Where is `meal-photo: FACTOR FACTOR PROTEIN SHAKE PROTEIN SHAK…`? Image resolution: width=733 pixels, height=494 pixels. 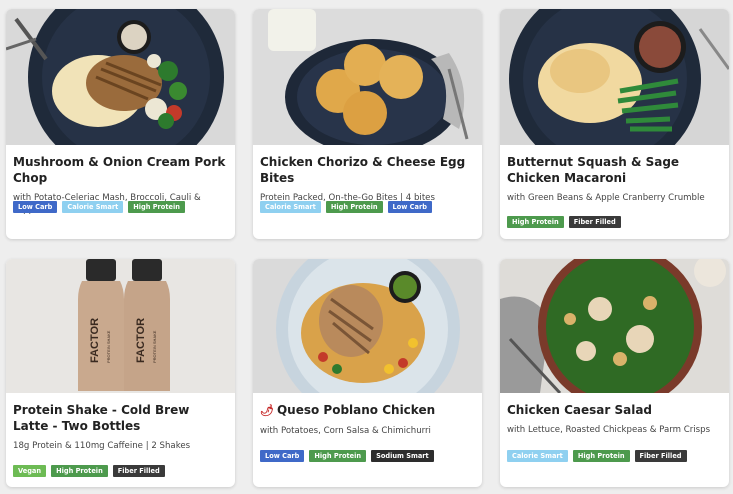 meal-photo: FACTOR FACTOR PROTEIN SHAKE PROTEIN SHAK… is located at coordinates (120, 326).